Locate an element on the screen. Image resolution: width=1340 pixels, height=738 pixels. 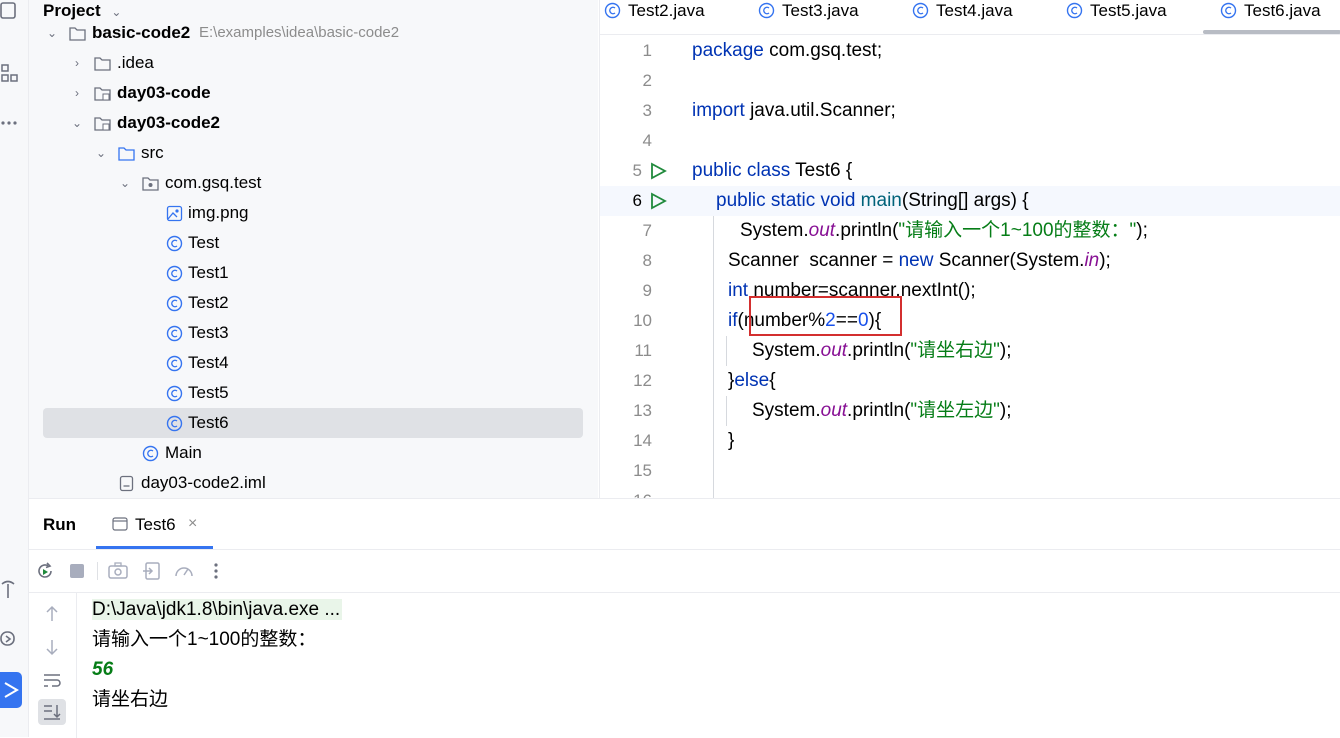
code-line-12: }else{ is located at coordinates (752, 381).